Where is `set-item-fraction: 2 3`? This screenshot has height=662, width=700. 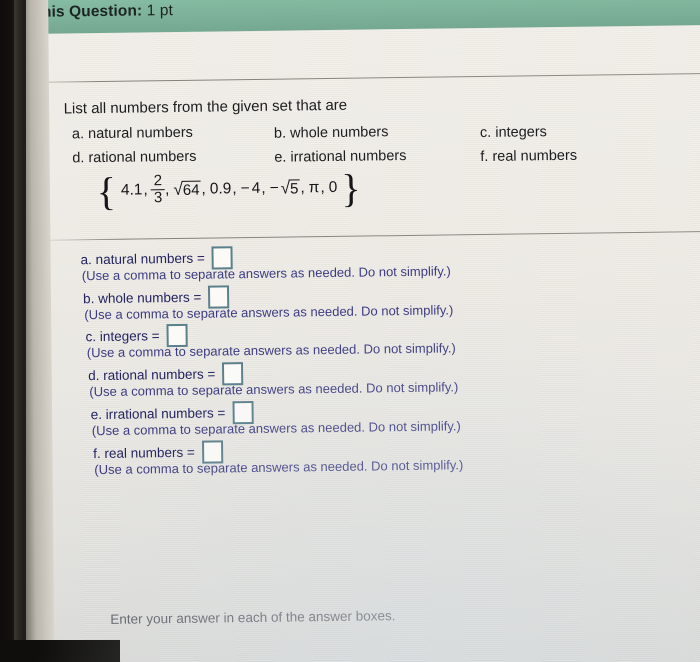 set-item-fraction: 2 3 is located at coordinates (158, 189).